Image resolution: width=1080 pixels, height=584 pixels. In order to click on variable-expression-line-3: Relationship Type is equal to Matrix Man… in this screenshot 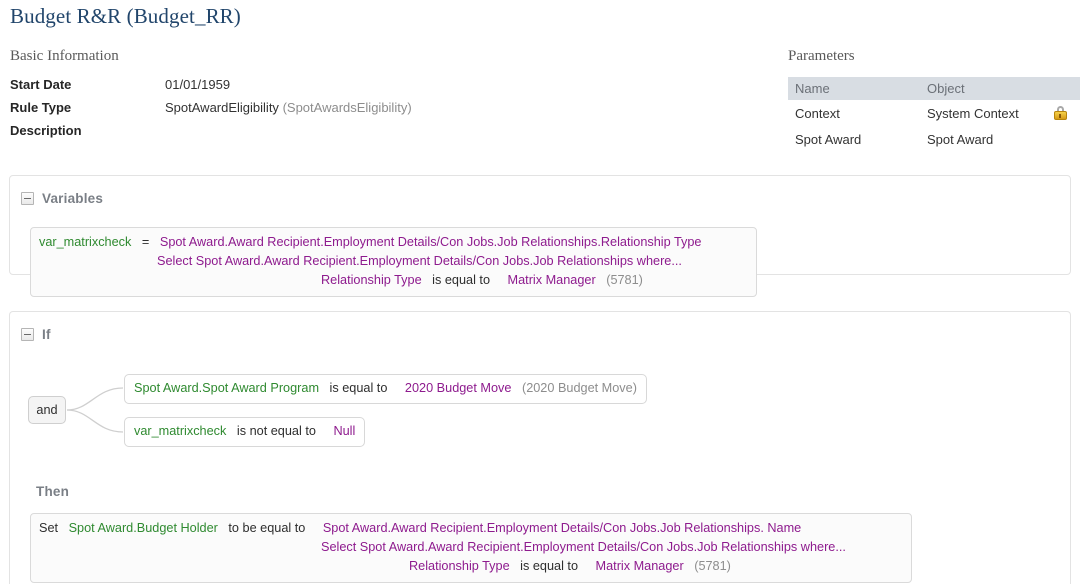, I will do `click(393, 280)`.